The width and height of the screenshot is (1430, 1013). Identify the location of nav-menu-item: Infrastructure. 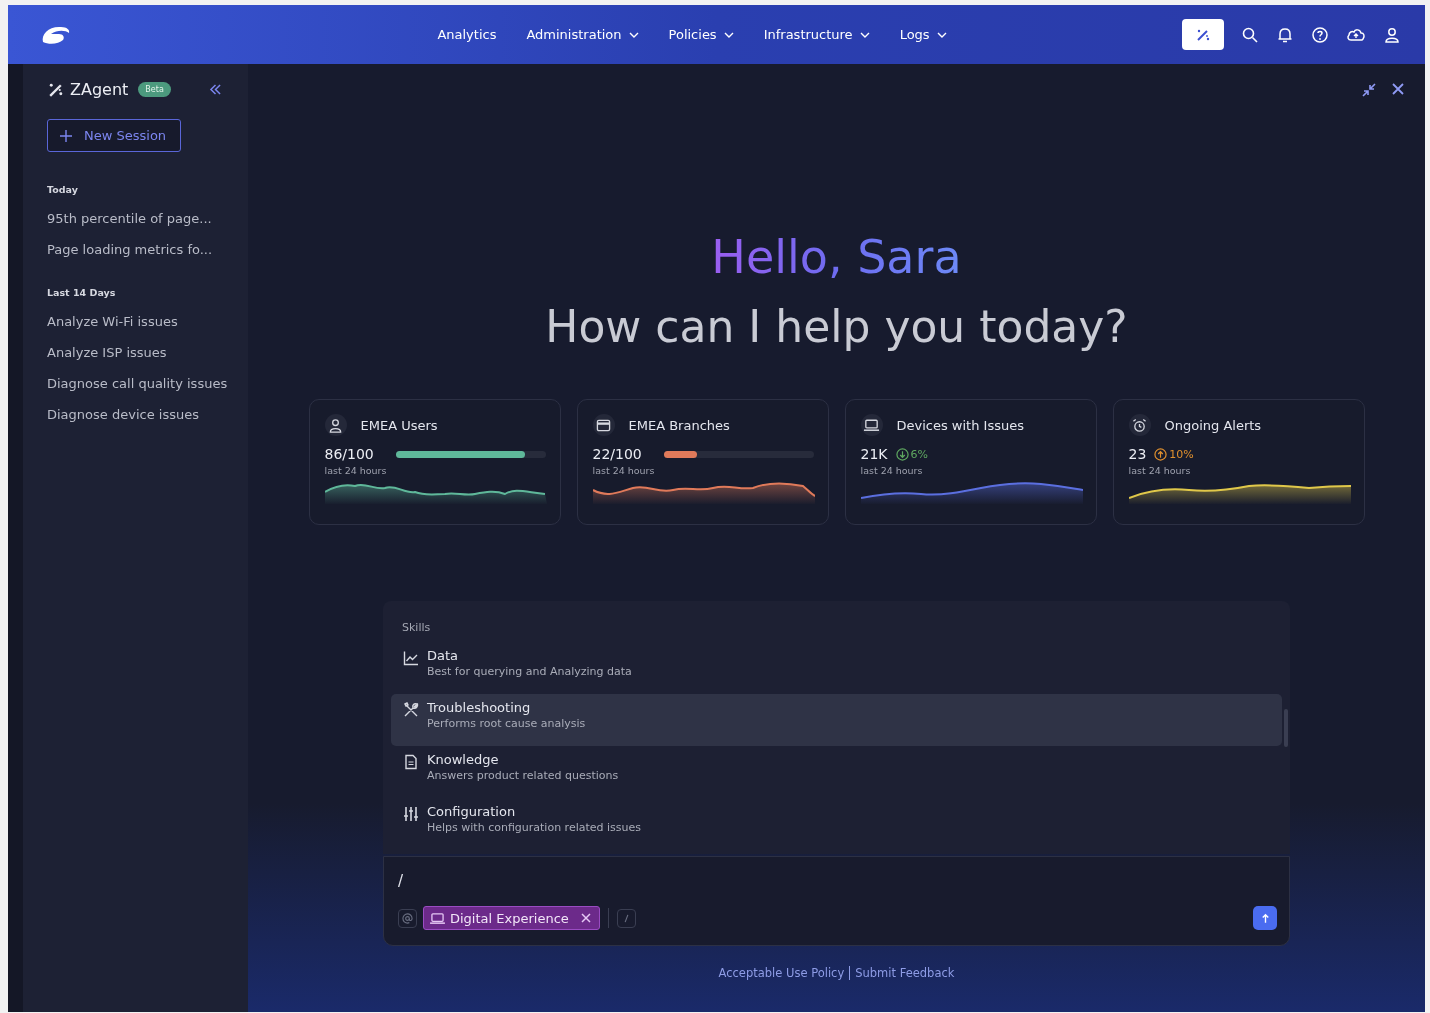
(816, 34).